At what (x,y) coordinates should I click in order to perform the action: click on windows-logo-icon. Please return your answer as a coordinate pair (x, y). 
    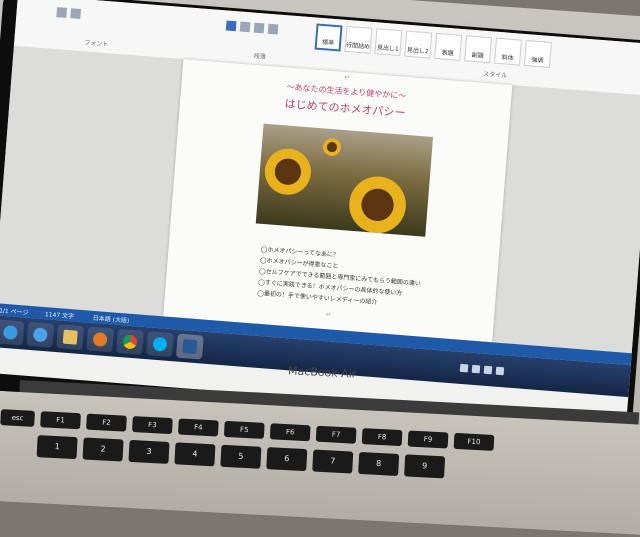
    Looking at the image, I should click on (10, 332).